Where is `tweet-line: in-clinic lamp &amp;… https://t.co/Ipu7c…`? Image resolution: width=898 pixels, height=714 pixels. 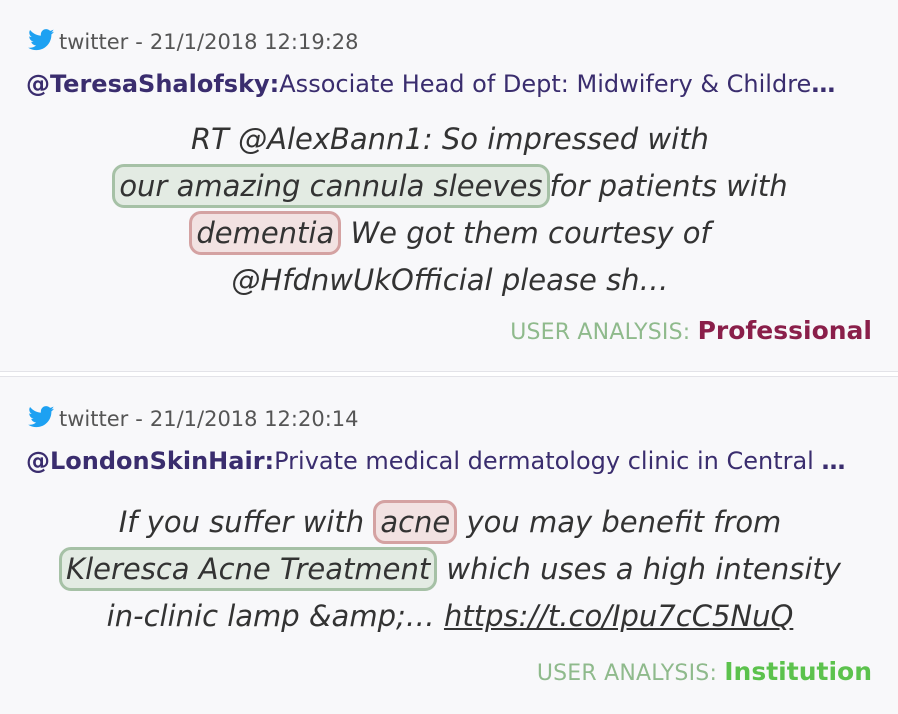
tweet-line: in-clinic lamp &amp;… https://t.co/Ipu7c… is located at coordinates (450, 616).